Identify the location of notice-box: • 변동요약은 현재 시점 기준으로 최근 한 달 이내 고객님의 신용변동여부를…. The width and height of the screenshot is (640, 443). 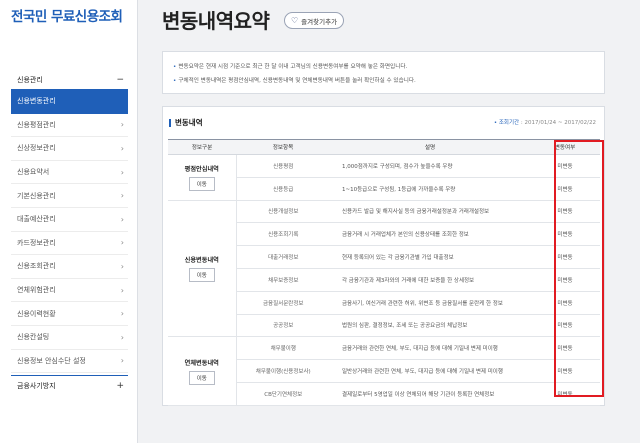
(383, 72).